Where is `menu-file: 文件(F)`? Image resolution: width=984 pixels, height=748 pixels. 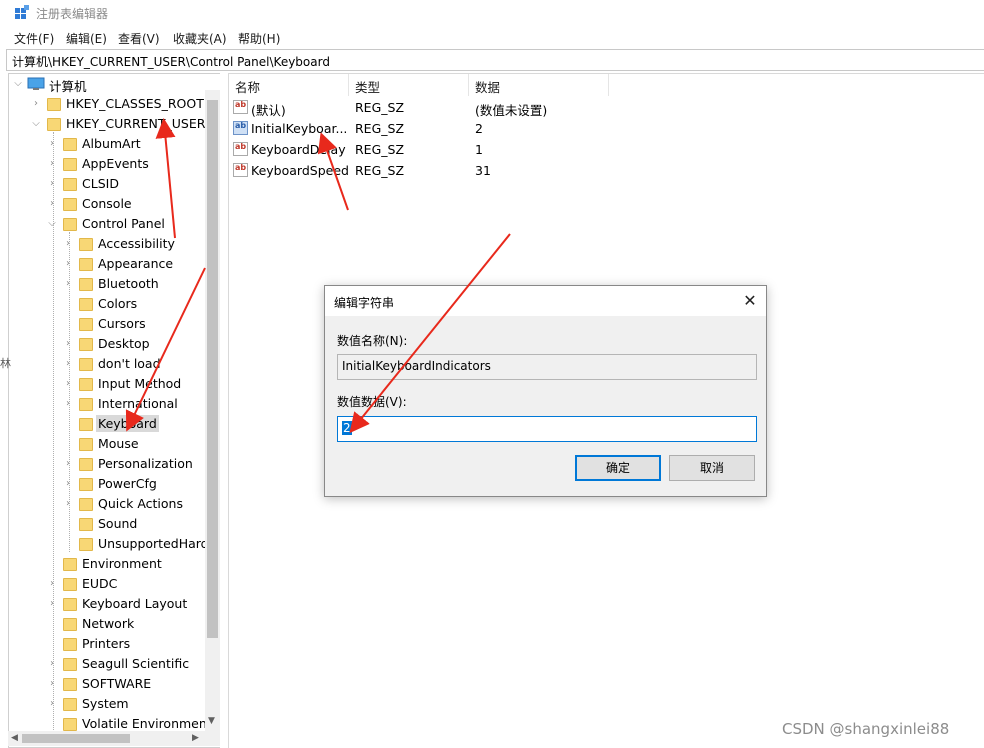
menu-file: 文件(F) is located at coordinates (34, 38).